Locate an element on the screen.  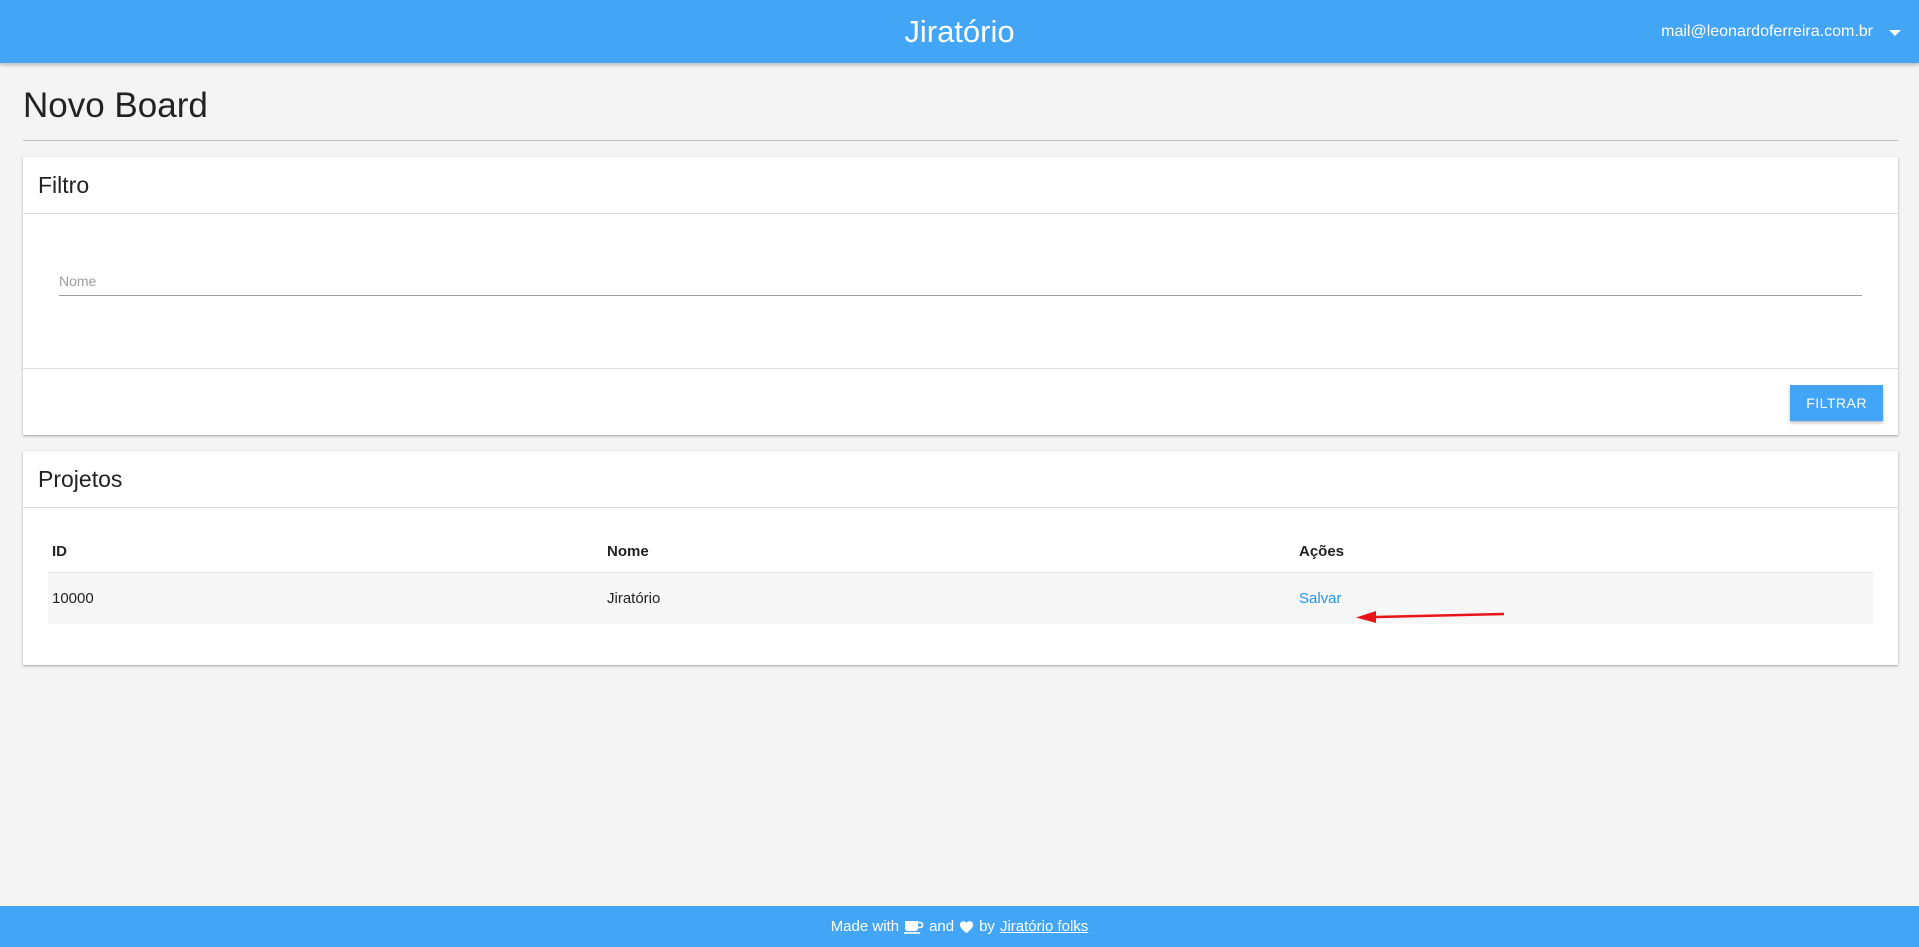
arrow-head is located at coordinates (1366, 617).